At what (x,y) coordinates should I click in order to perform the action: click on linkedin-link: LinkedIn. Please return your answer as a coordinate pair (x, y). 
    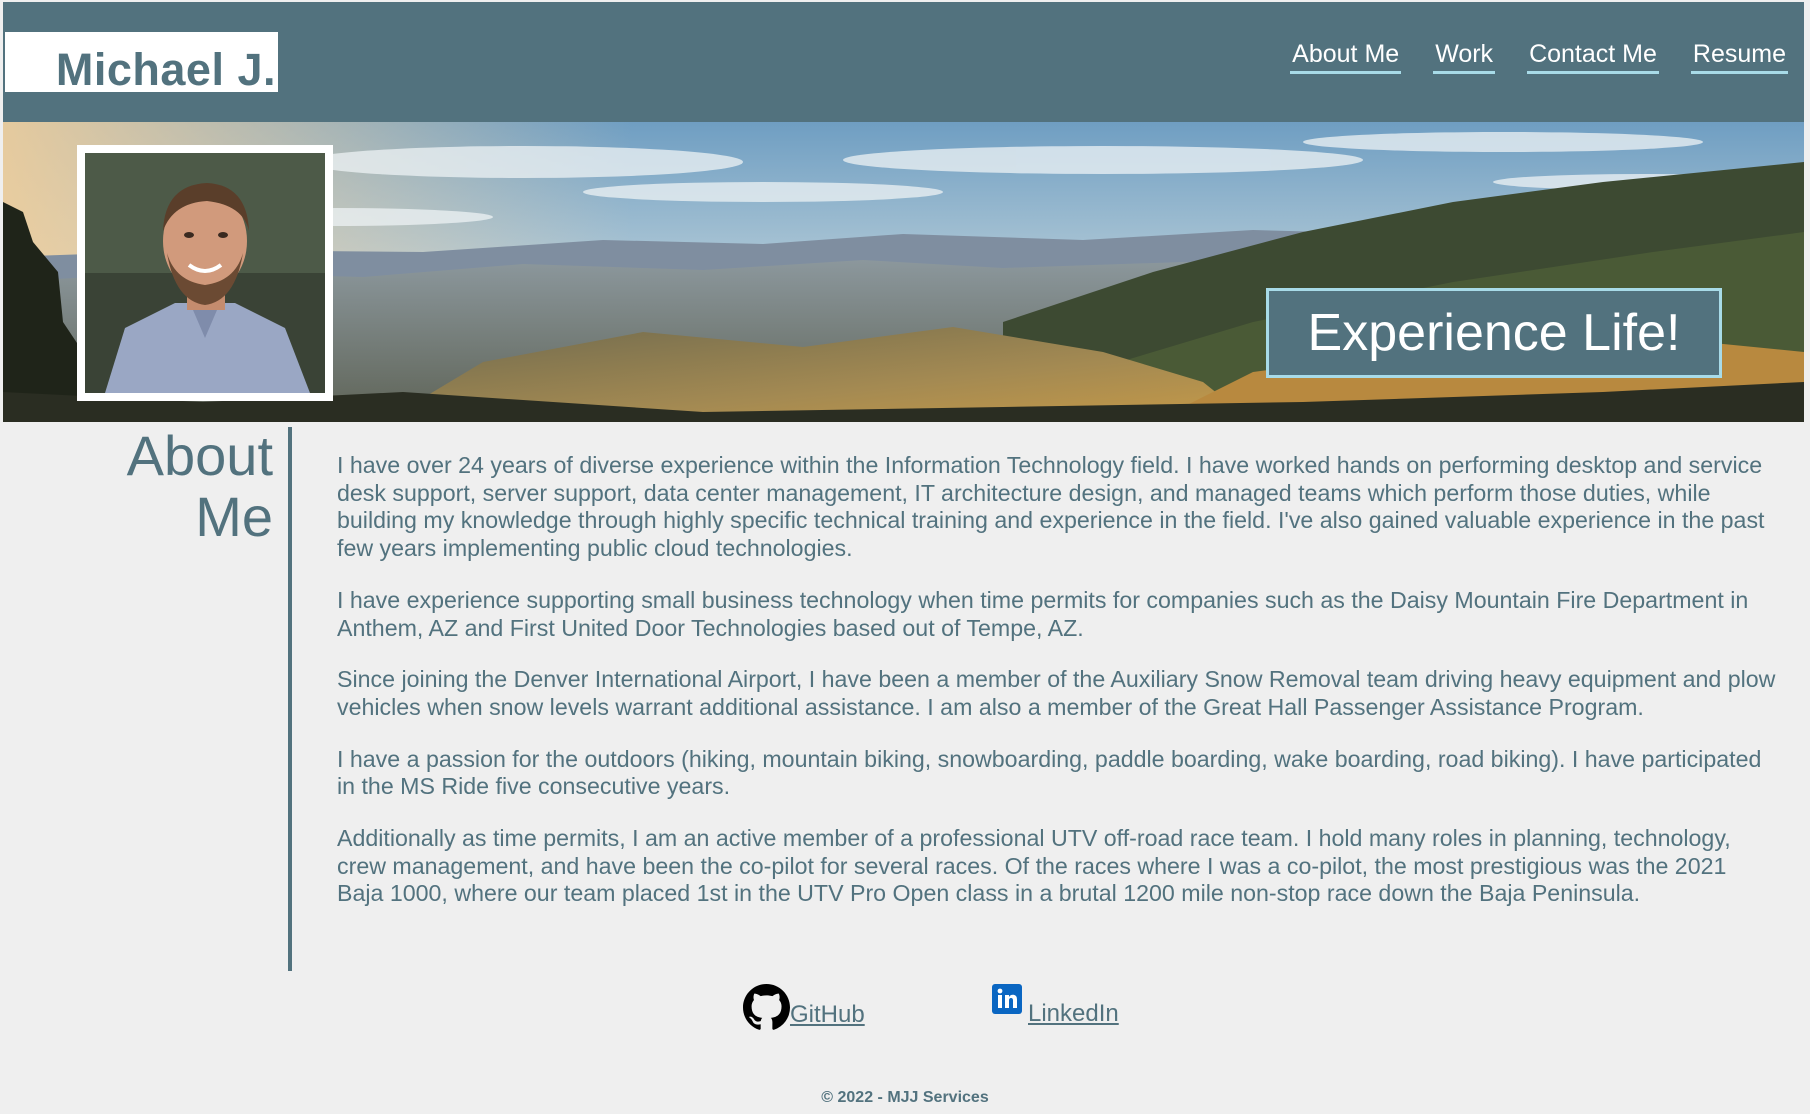
    Looking at the image, I should click on (1055, 1007).